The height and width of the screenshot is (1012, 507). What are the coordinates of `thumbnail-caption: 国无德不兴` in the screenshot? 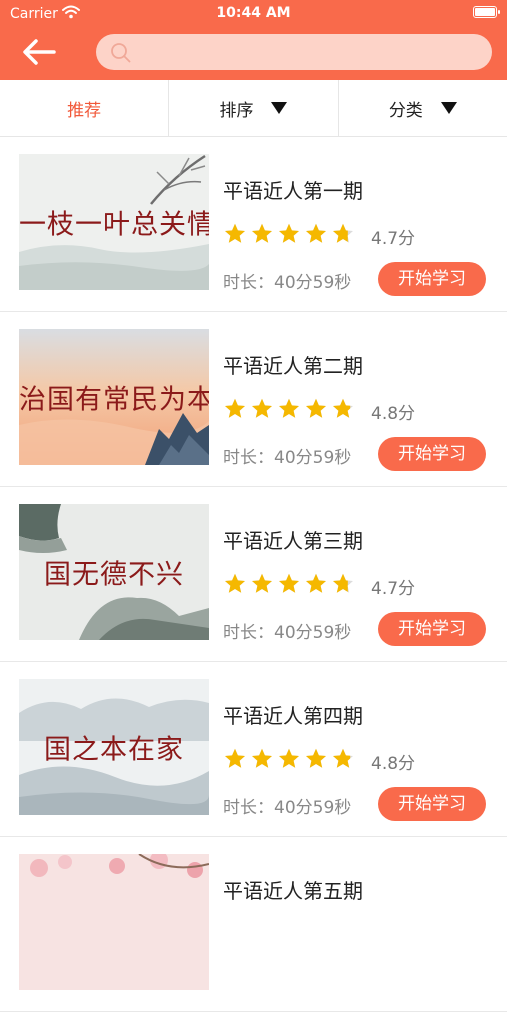 It's located at (114, 575).